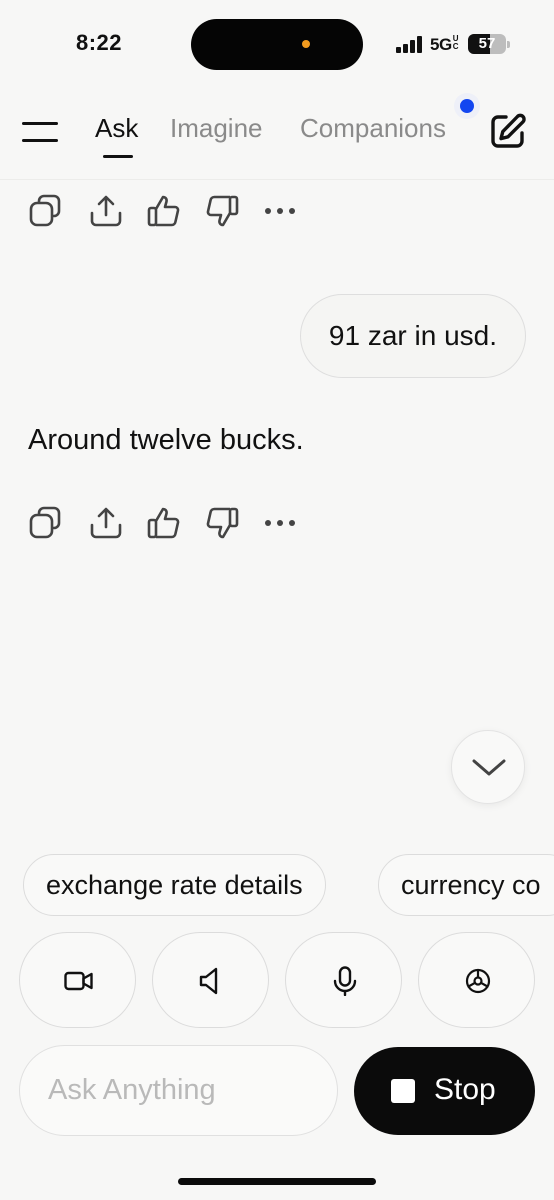 This screenshot has height=1200, width=554. I want to click on stop-icon, so click(403, 1091).